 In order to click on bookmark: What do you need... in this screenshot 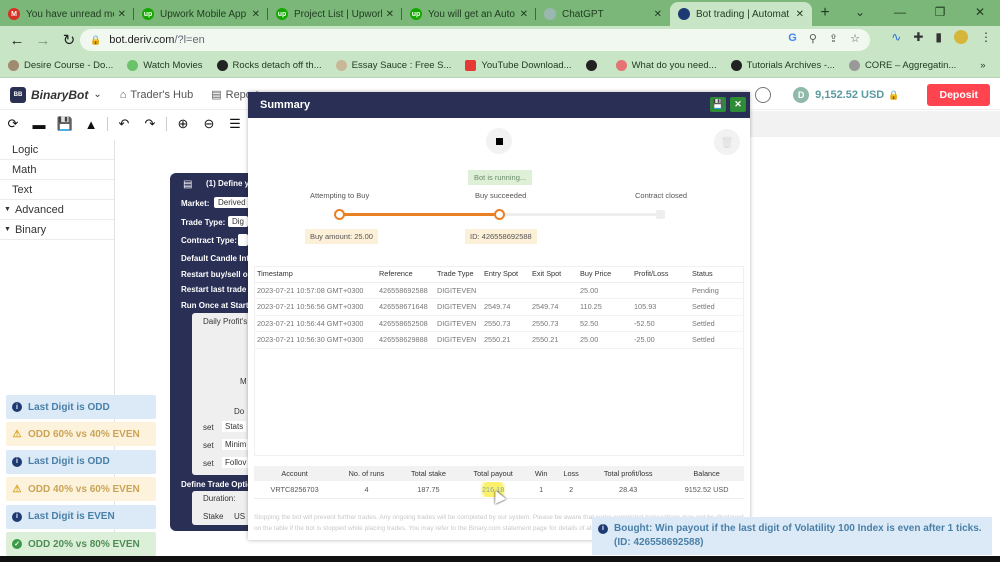, I will do `click(666, 65)`.